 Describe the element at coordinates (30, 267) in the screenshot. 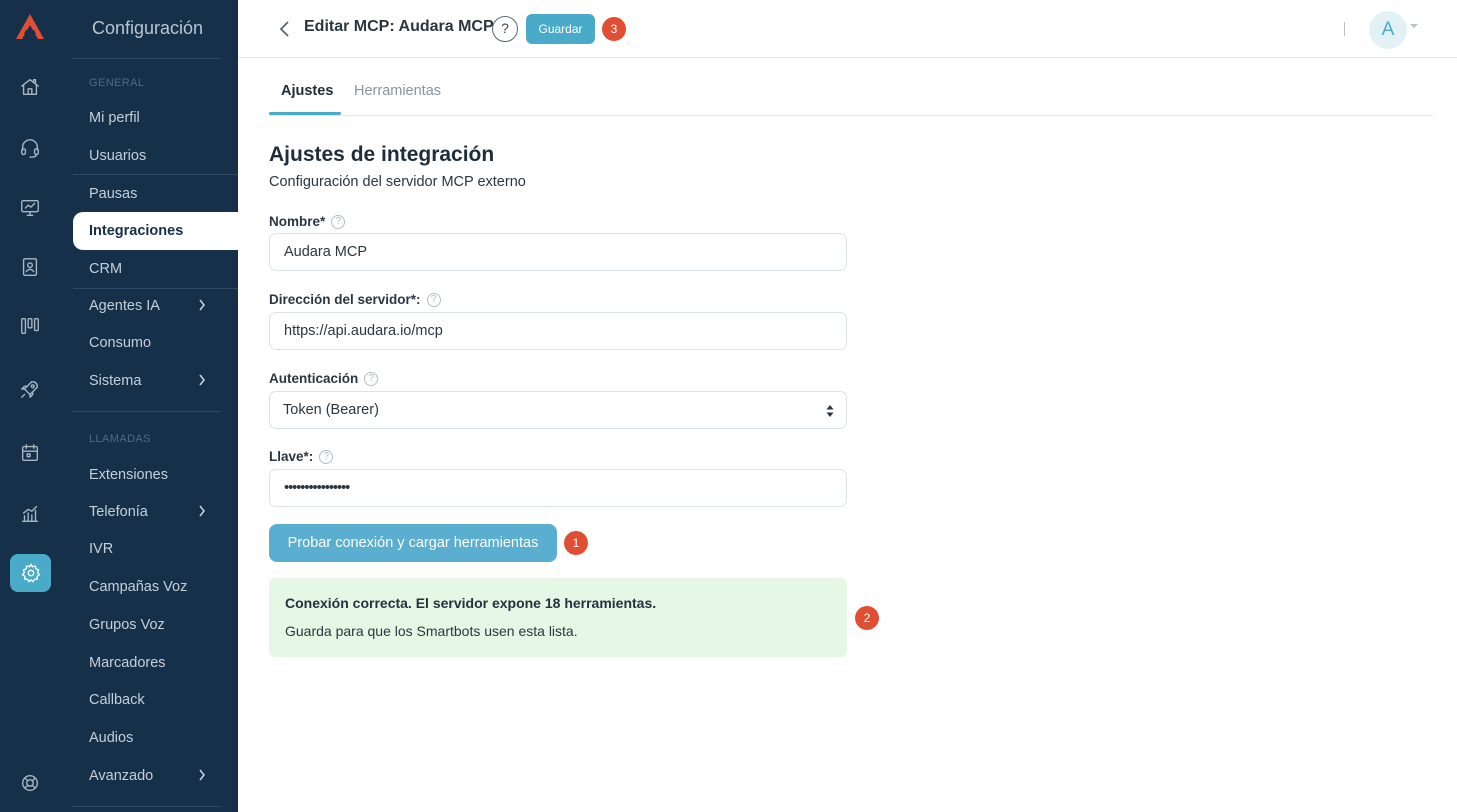

I see `contacts-icon` at that location.